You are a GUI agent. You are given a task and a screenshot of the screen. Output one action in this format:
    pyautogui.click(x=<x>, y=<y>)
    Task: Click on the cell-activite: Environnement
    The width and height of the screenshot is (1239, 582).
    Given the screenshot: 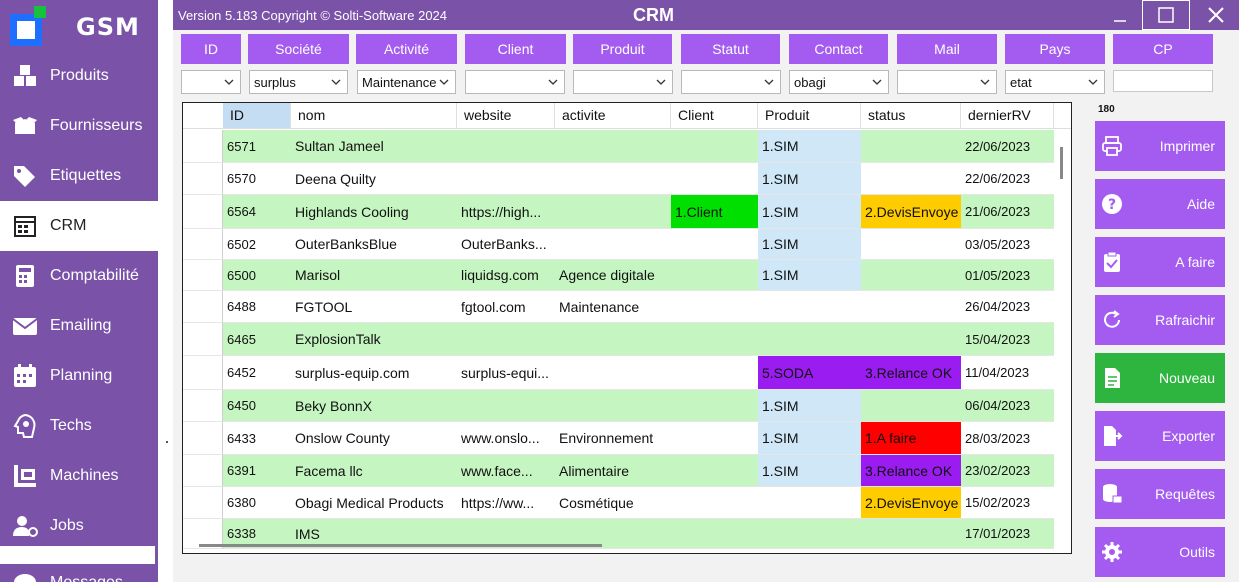 What is the action you would take?
    pyautogui.click(x=613, y=438)
    